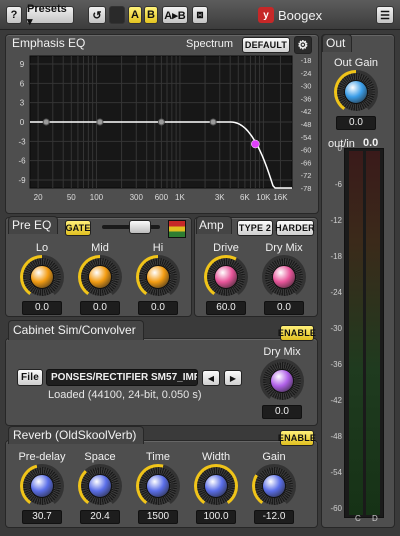 The width and height of the screenshot is (400, 536). I want to click on pre-eq-mid-knob, so click(100, 277).